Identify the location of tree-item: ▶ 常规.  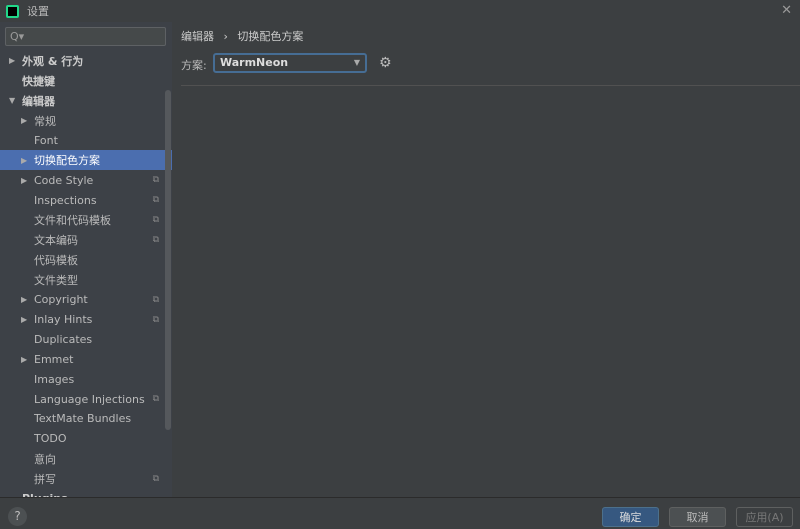
(86, 121).